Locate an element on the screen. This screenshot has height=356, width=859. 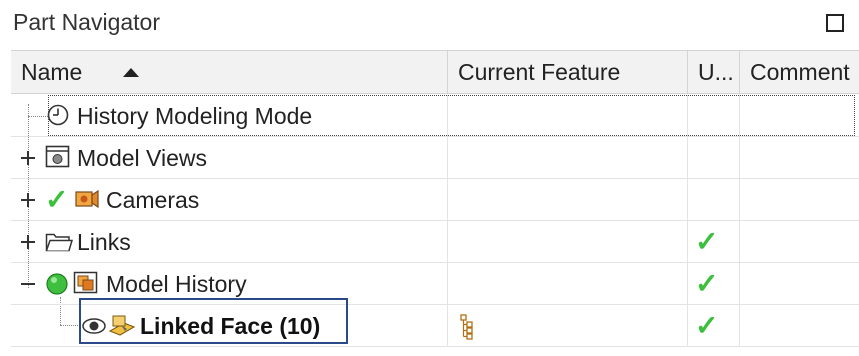
column-current-feature: Current Feature is located at coordinates (568, 72).